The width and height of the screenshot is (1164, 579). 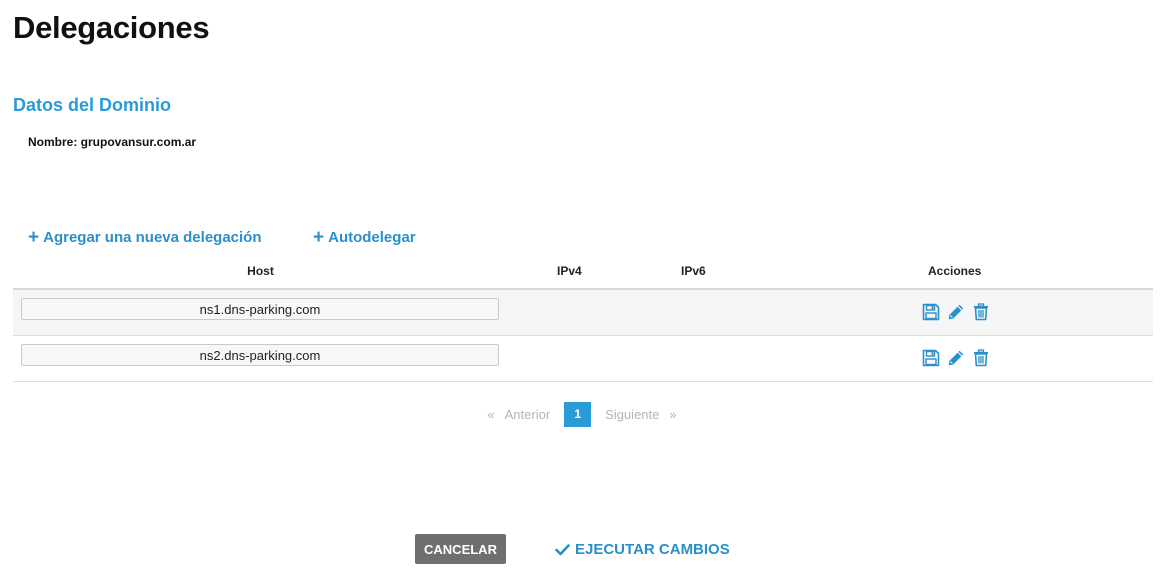 What do you see at coordinates (112, 142) in the screenshot?
I see `domain-name-label: Nombre: grupovansur.com.ar` at bounding box center [112, 142].